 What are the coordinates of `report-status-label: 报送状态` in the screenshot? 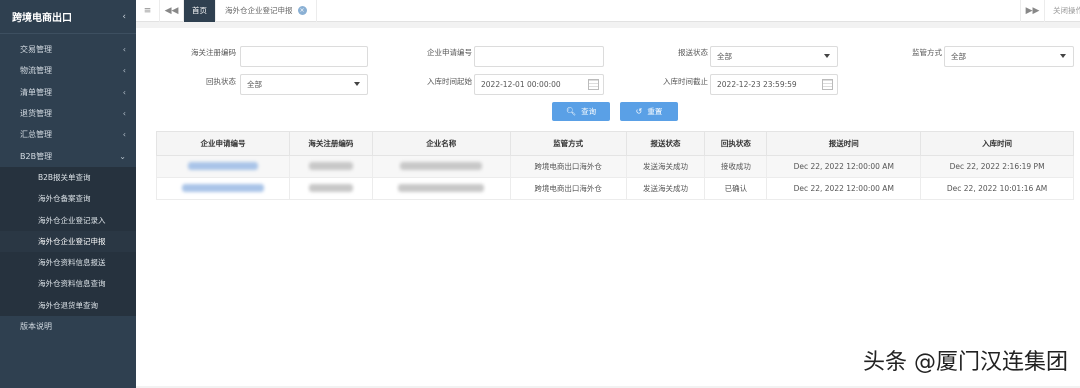 It's located at (693, 52).